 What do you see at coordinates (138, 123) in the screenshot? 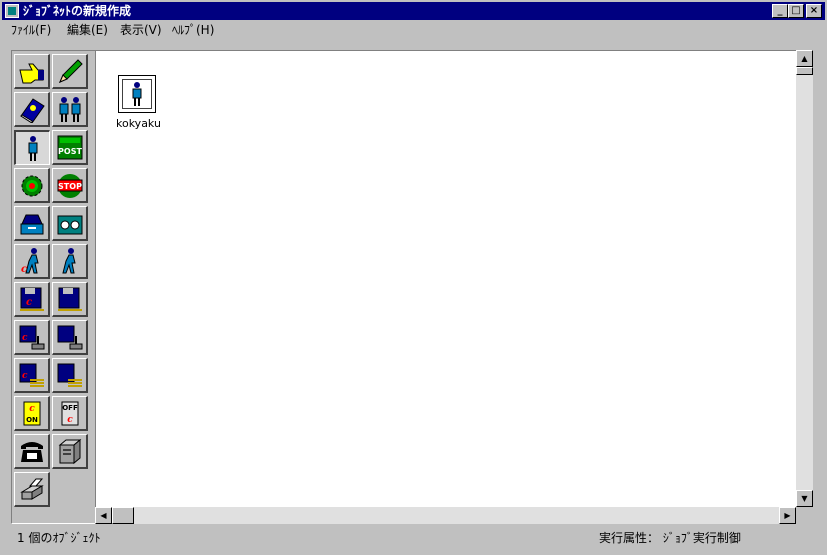
I see `job-node-label: kokyaku` at bounding box center [138, 123].